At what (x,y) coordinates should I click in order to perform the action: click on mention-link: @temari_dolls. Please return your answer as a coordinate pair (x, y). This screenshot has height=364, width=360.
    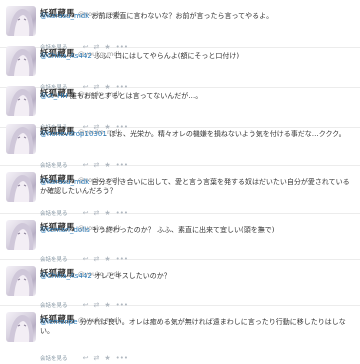
    Looking at the image, I should click on (65, 230).